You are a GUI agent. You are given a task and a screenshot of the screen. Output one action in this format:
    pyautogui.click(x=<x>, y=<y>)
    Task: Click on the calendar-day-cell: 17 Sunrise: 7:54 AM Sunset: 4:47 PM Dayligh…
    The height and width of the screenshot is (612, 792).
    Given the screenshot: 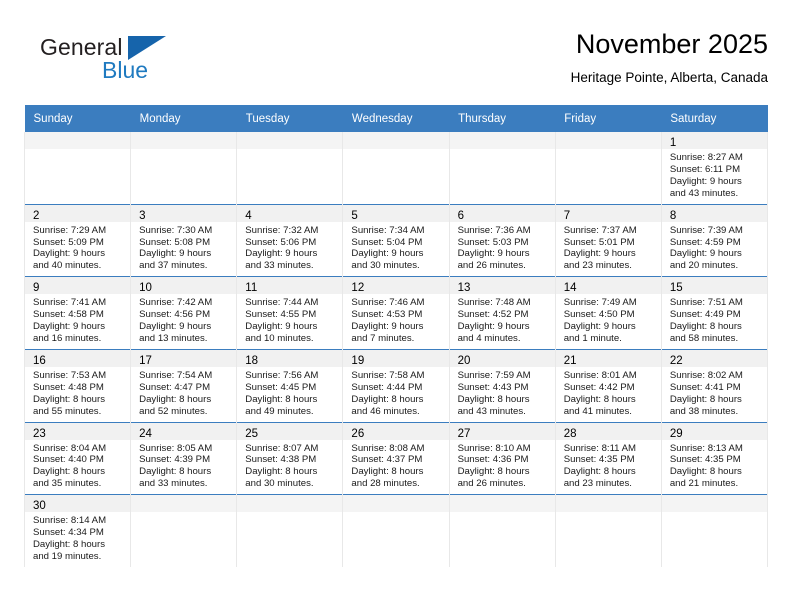 What is the action you would take?
    pyautogui.click(x=184, y=385)
    